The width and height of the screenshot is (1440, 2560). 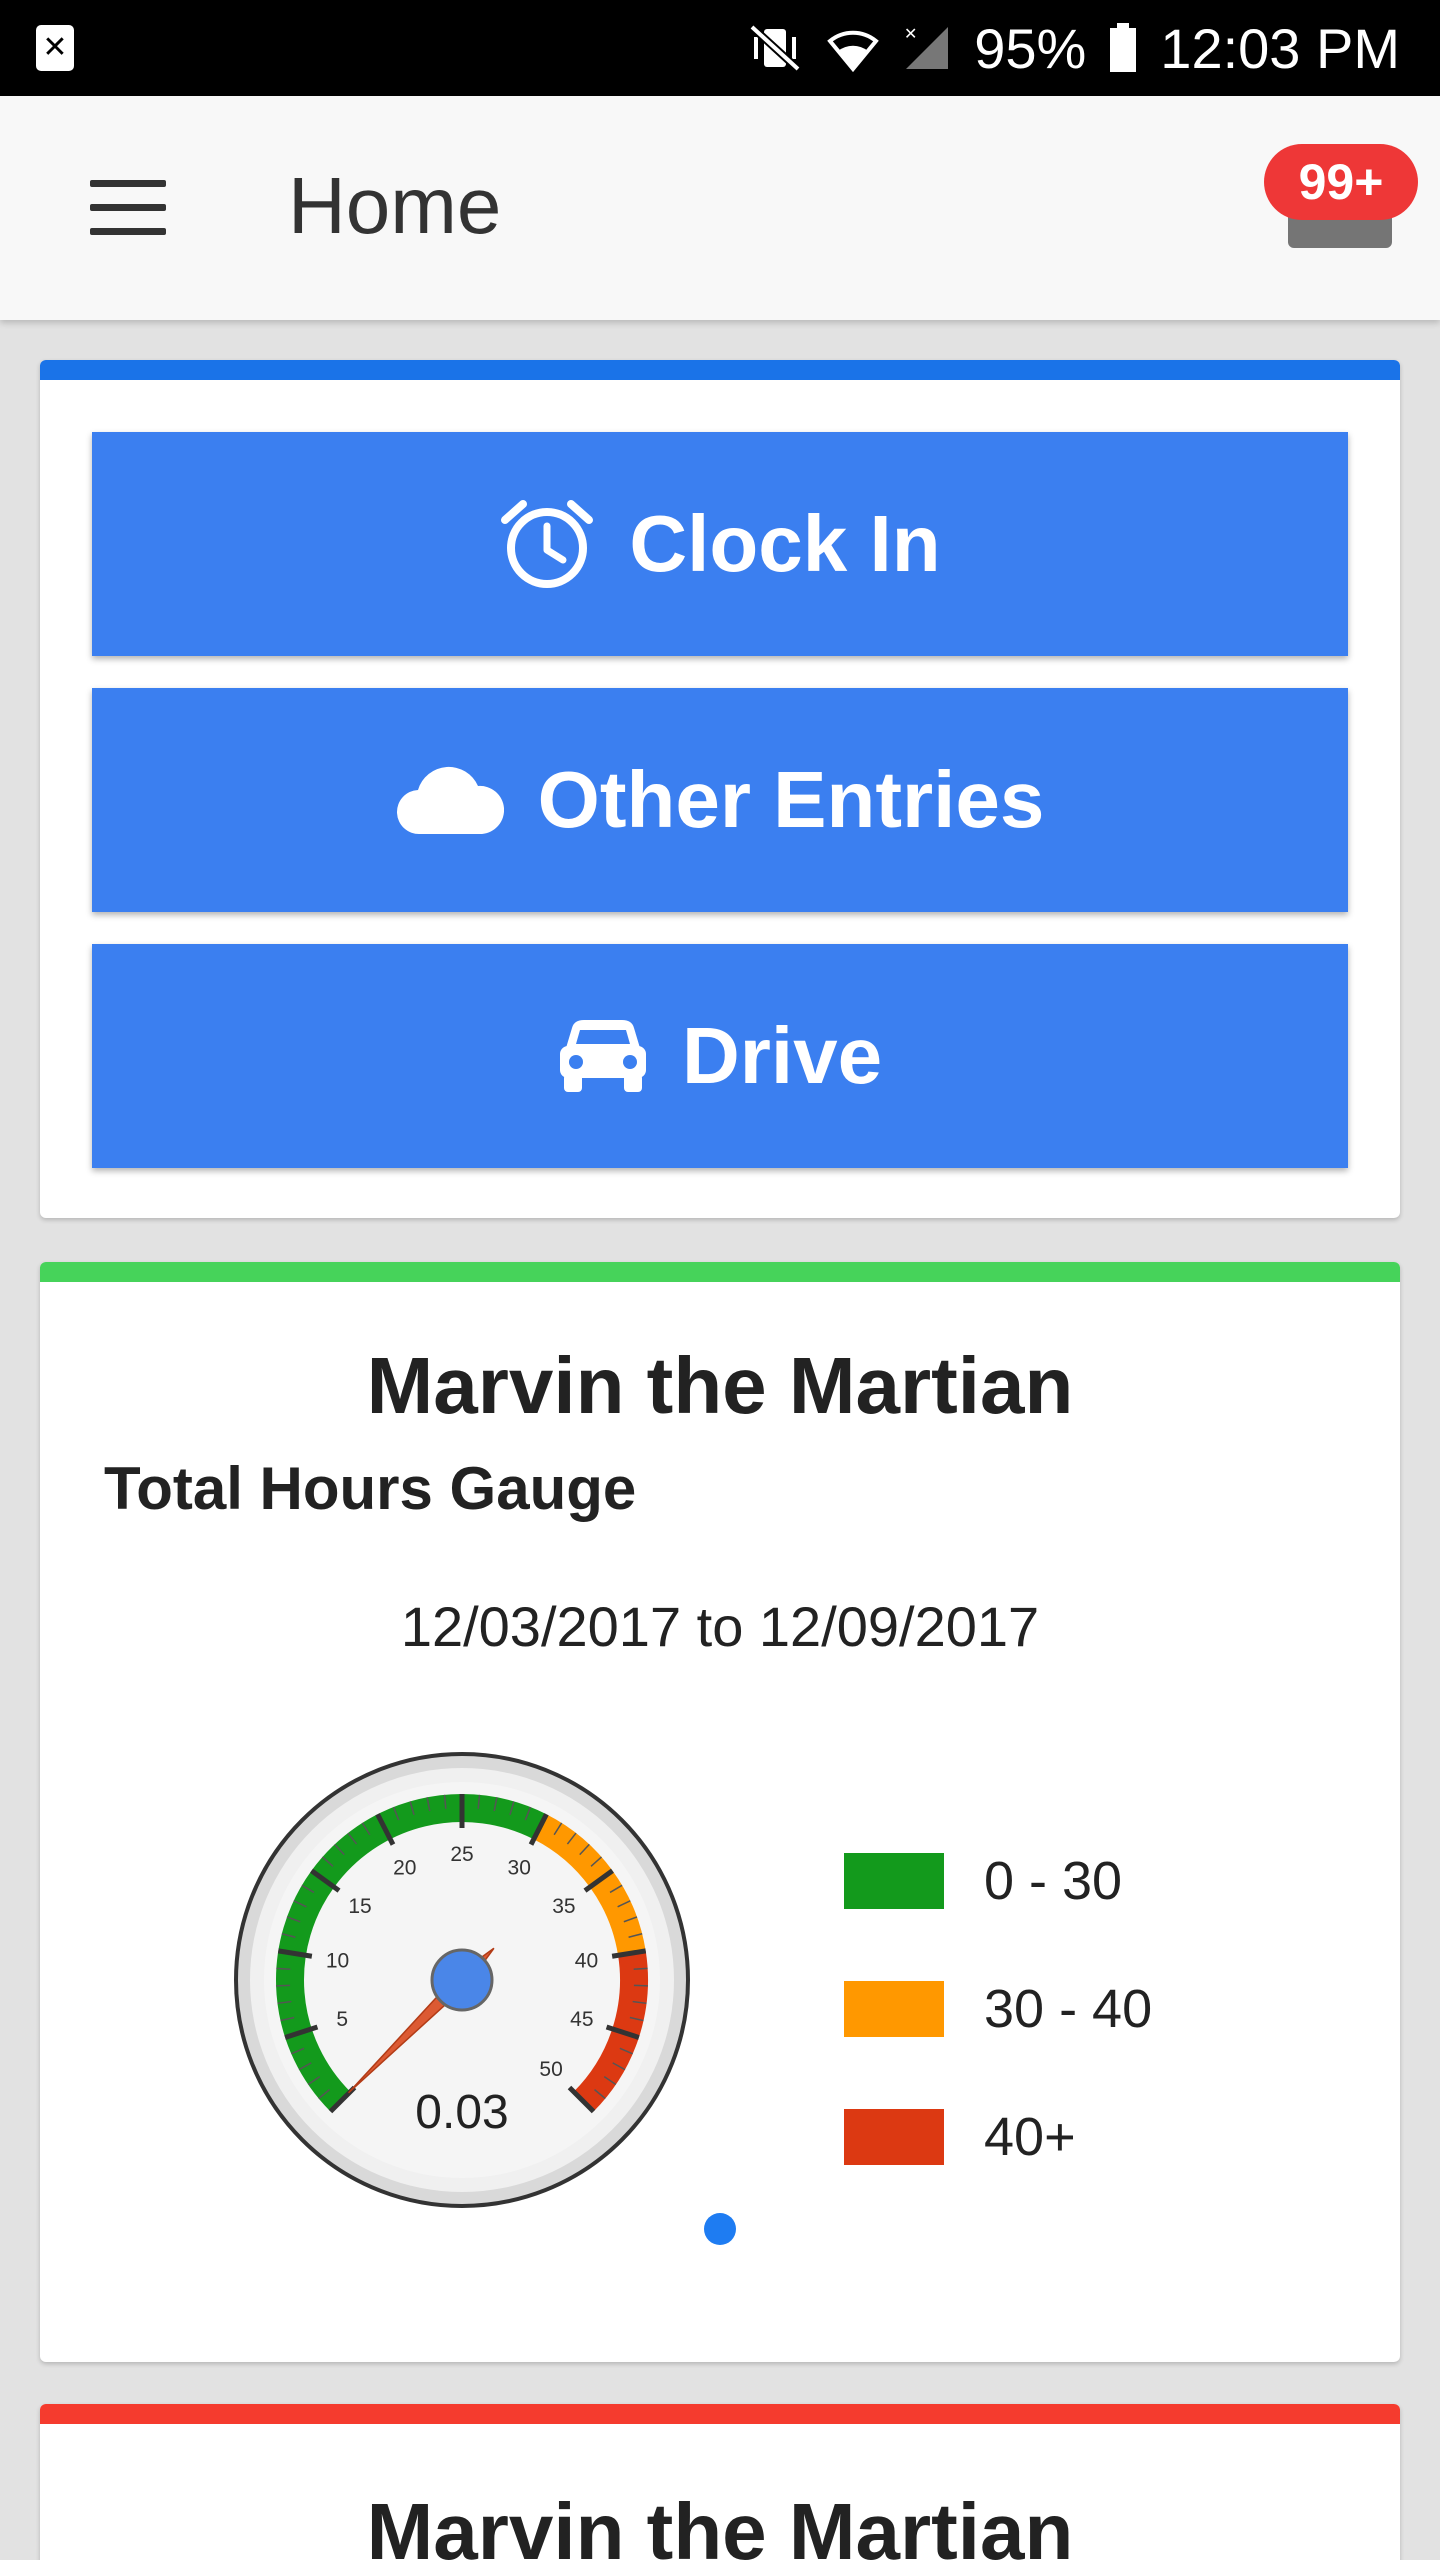 What do you see at coordinates (370, 1488) in the screenshot?
I see `gauge-title: Total Hours Gauge` at bounding box center [370, 1488].